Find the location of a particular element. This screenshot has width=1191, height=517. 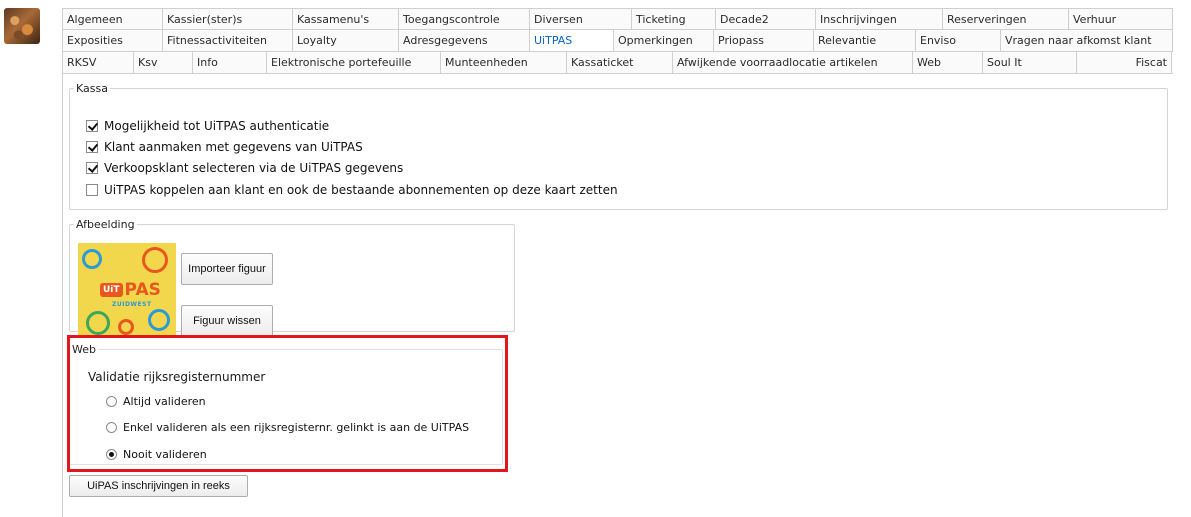

tab-kassaticket: Kassaticket is located at coordinates (620, 62).